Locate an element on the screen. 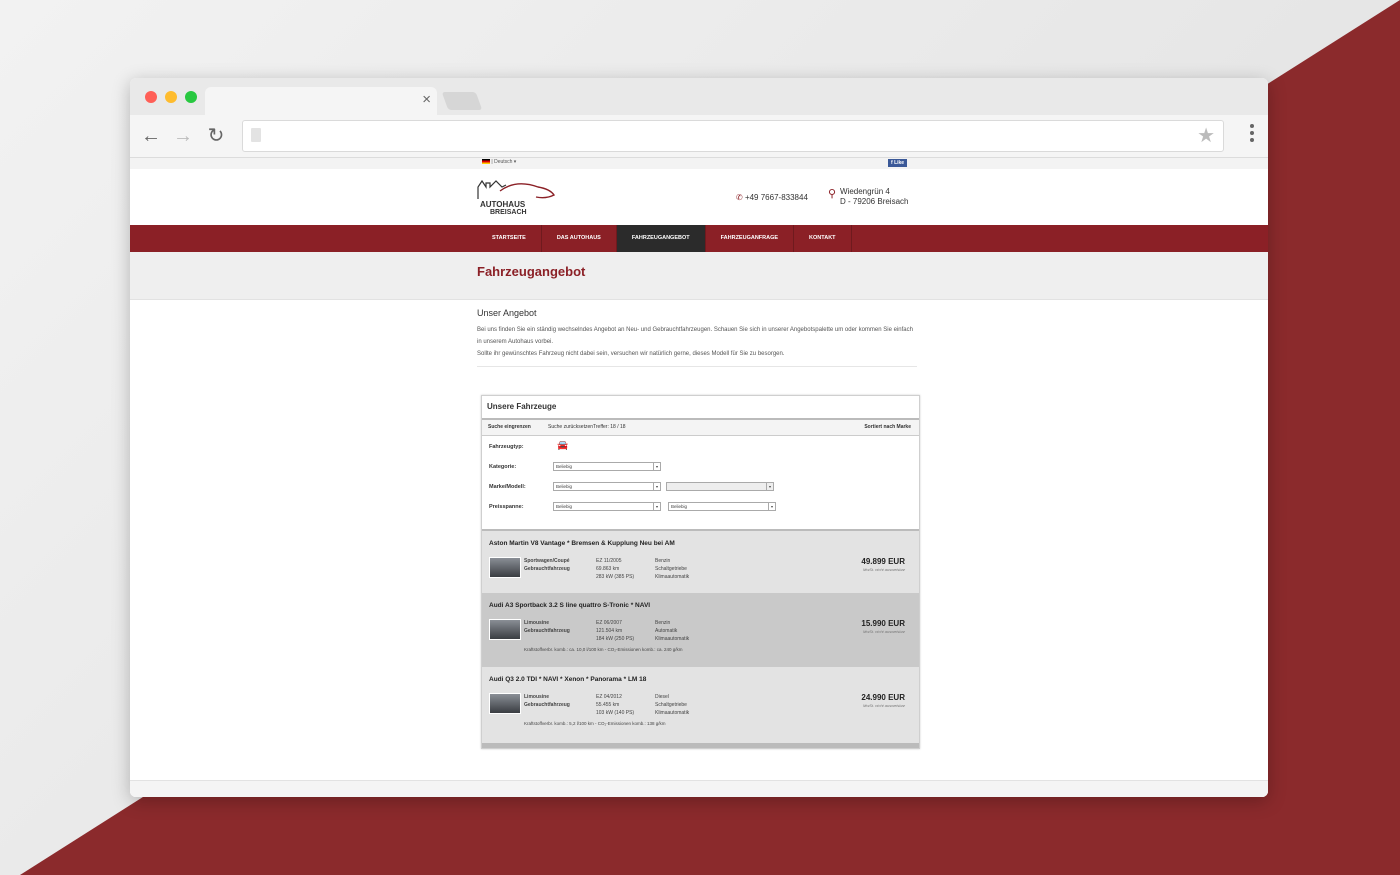  language-label: Deutsch is located at coordinates (503, 162).